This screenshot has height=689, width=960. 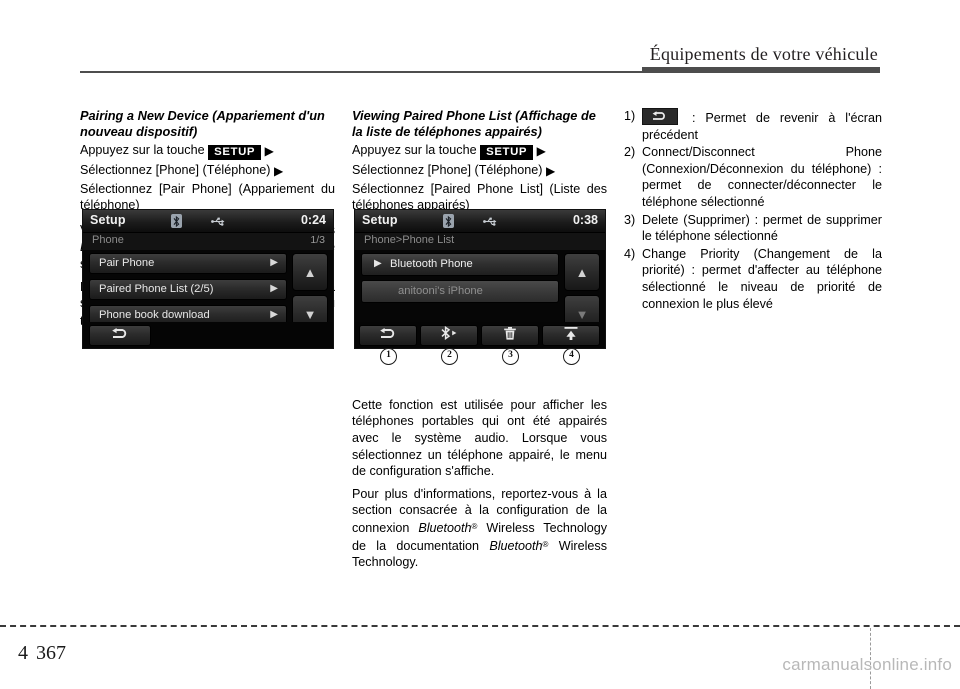 I want to click on menu-item-phone-book-download-label: Phone book download, so click(x=154, y=315).